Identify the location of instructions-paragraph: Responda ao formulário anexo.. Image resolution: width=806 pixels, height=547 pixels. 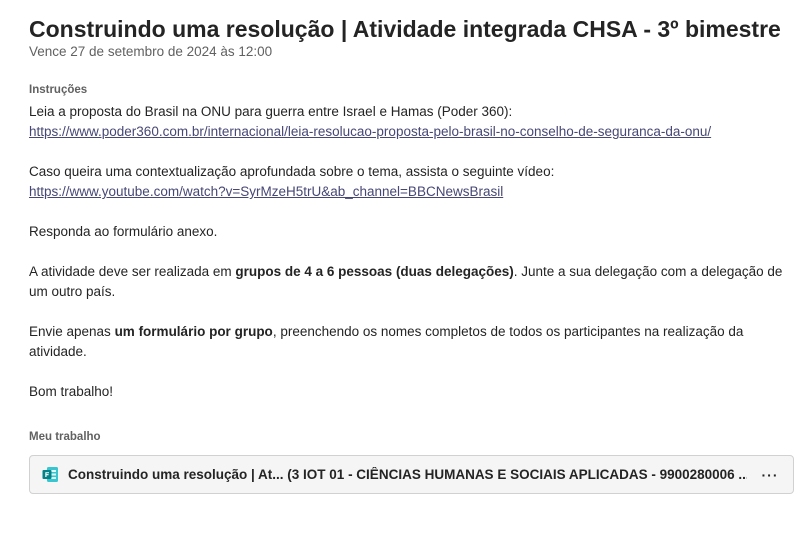
(414, 232).